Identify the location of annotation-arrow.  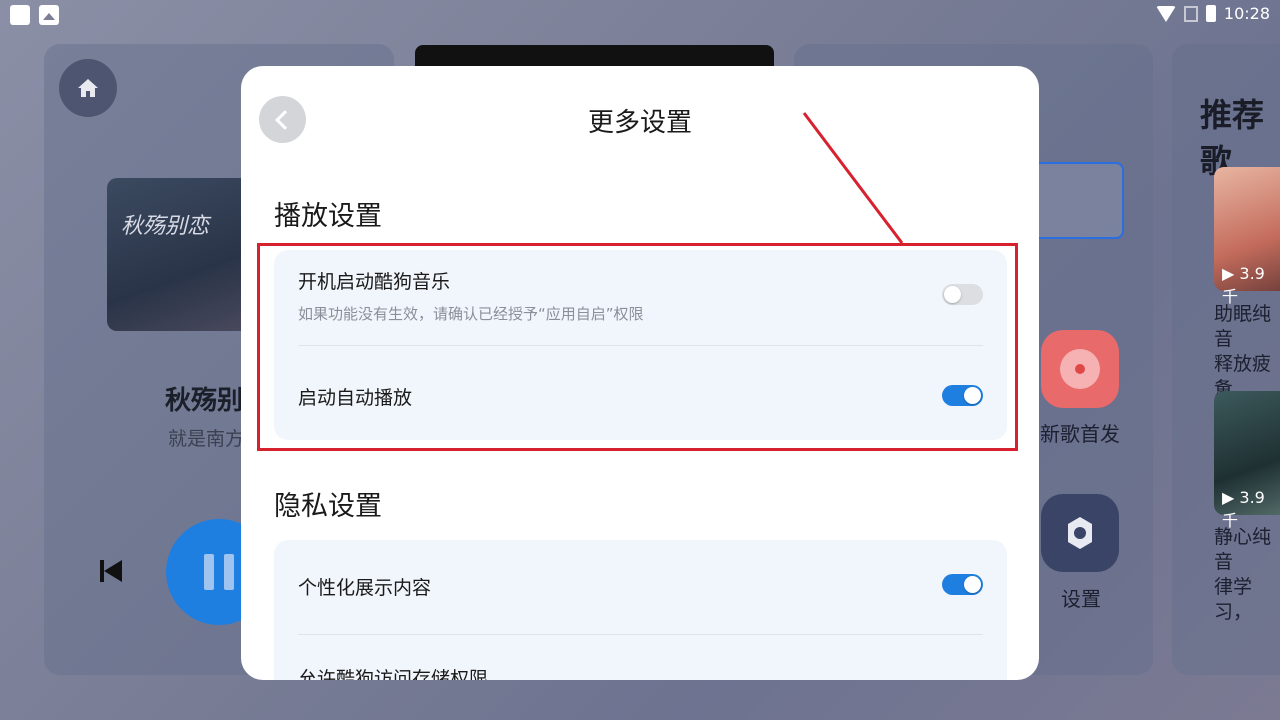
(853, 178).